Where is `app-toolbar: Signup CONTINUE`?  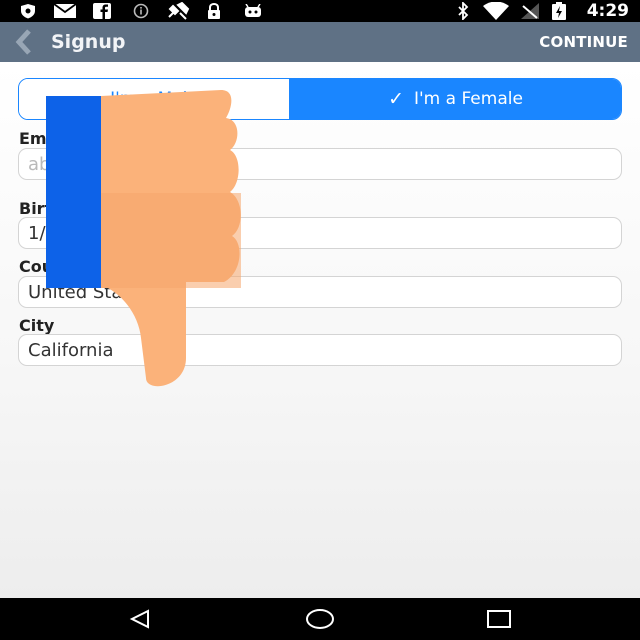
app-toolbar: Signup CONTINUE is located at coordinates (320, 42).